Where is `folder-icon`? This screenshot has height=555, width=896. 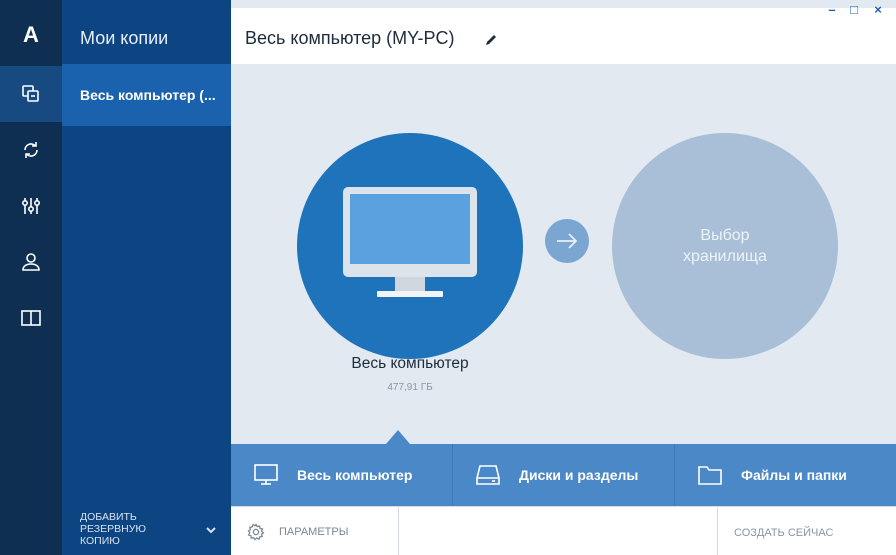
folder-icon is located at coordinates (710, 475).